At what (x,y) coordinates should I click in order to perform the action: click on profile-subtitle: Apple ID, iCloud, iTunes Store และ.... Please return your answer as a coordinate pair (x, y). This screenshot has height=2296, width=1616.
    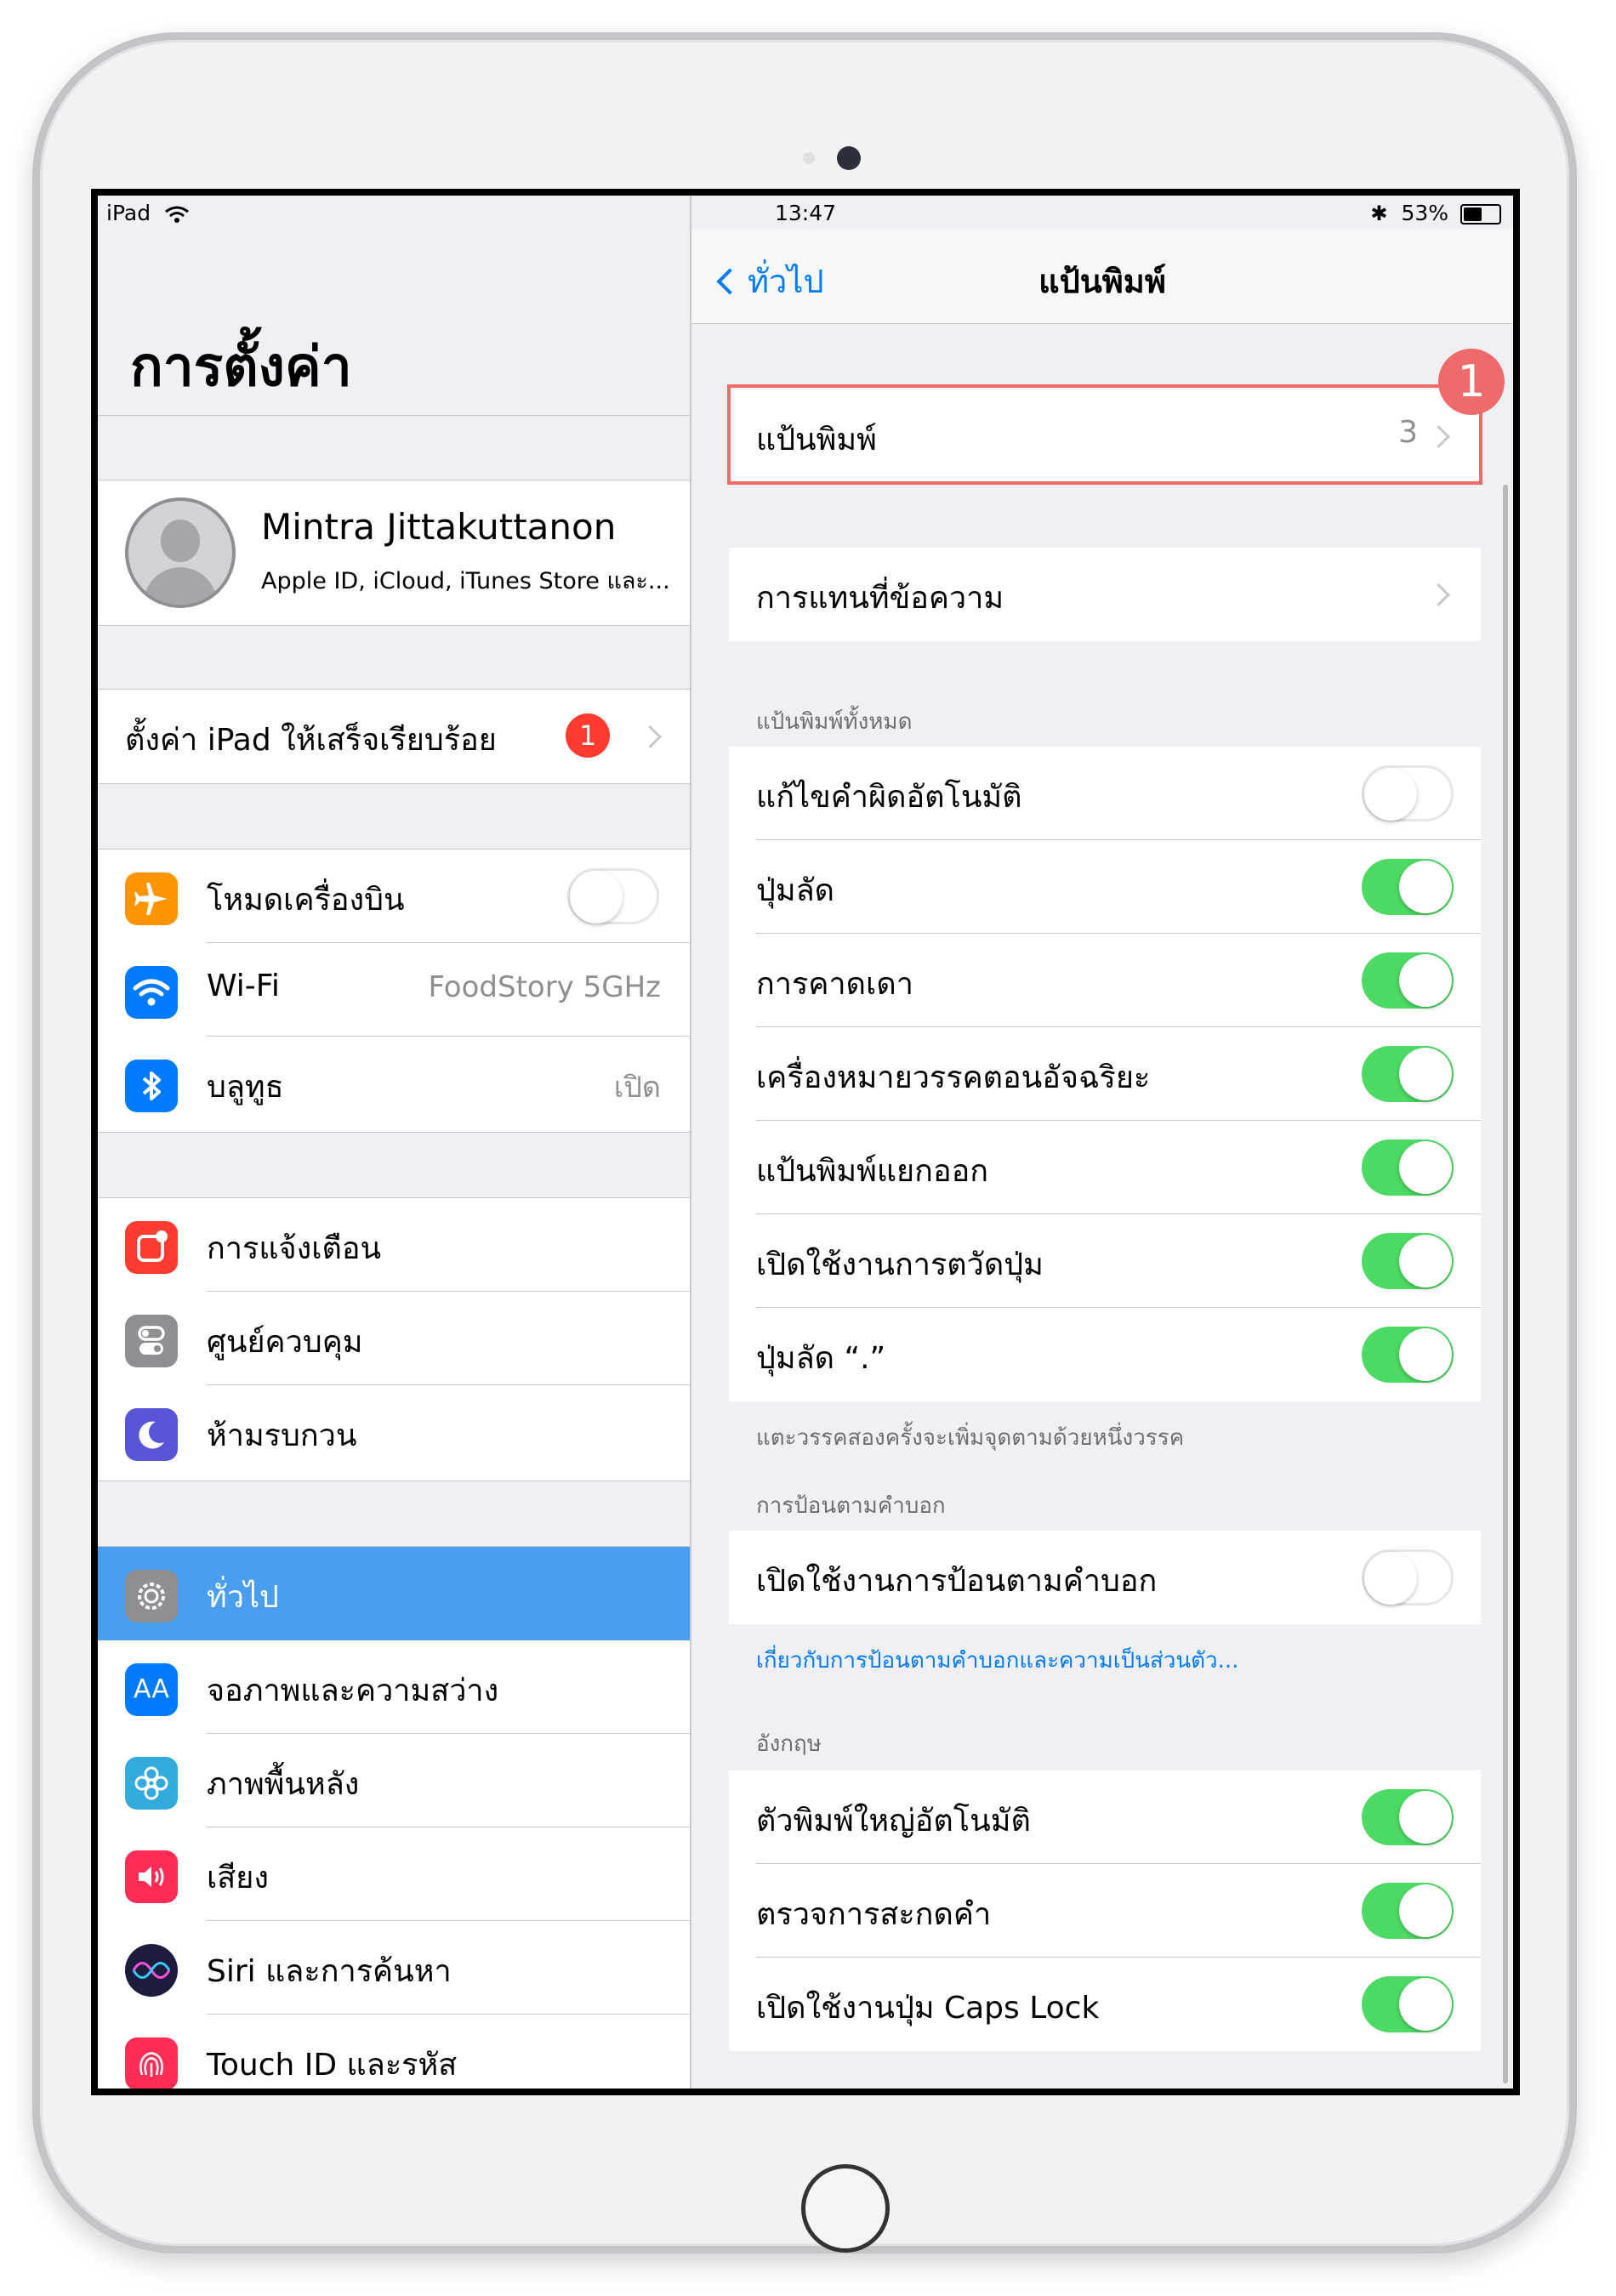
    Looking at the image, I should click on (465, 581).